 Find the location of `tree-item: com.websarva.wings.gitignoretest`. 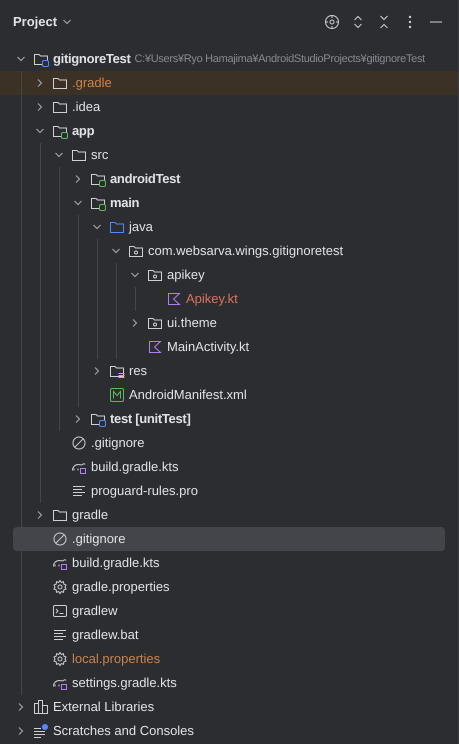

tree-item: com.websarva.wings.gitignoretest is located at coordinates (229, 251).